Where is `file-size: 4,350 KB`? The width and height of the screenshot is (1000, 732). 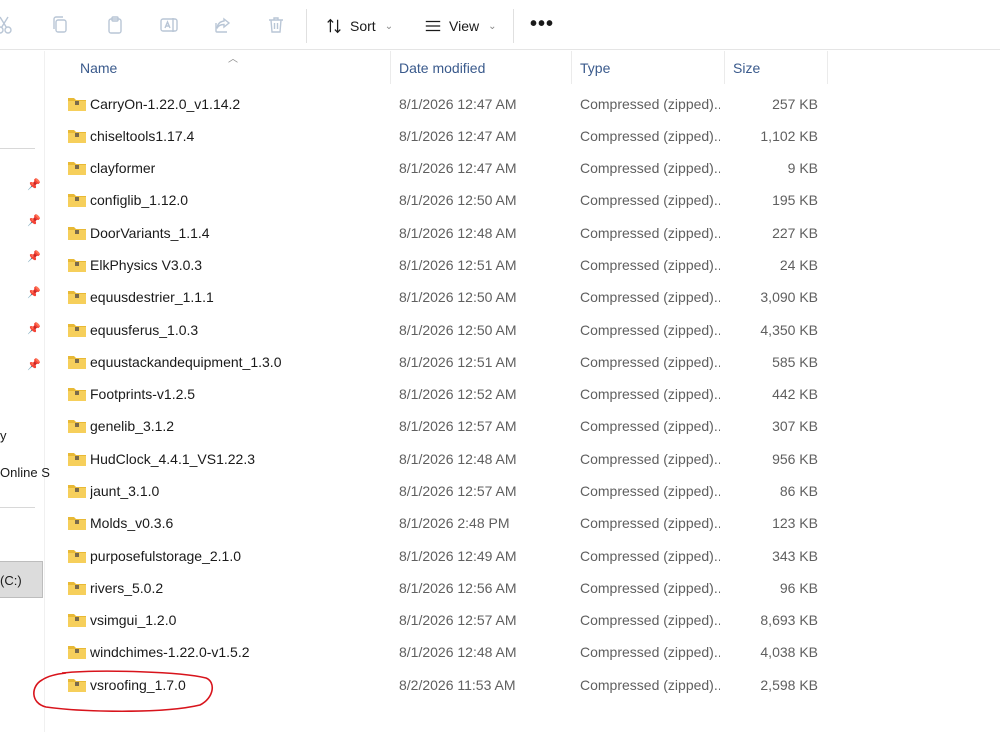 file-size: 4,350 KB is located at coordinates (789, 330).